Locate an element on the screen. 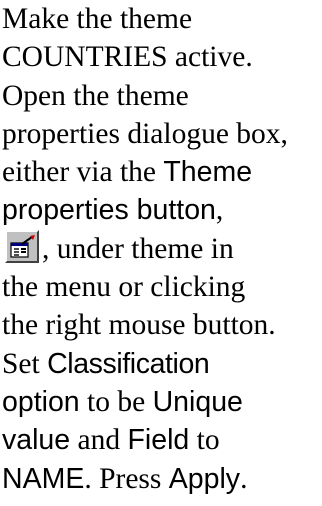  line-8: the menu or clicking is located at coordinates (161, 287).